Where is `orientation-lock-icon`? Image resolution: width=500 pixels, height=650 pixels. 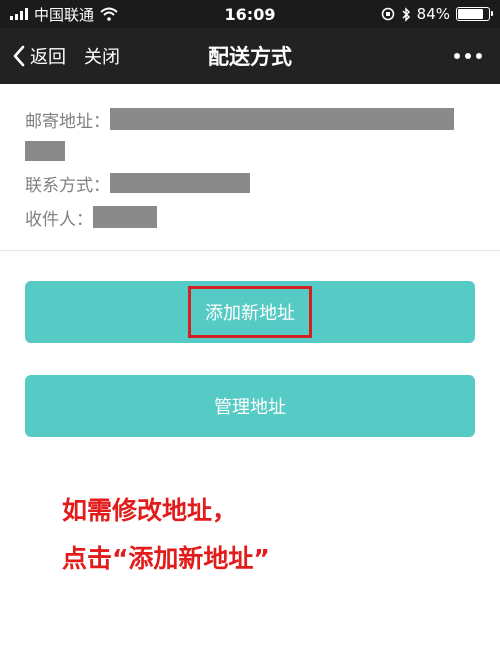 orientation-lock-icon is located at coordinates (387, 14).